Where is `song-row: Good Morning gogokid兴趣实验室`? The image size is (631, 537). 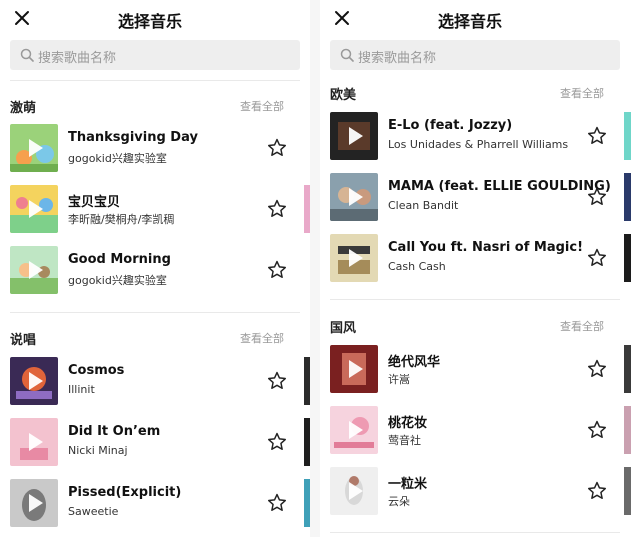 song-row: Good Morning gogokid兴趣实验室 is located at coordinates (155, 270).